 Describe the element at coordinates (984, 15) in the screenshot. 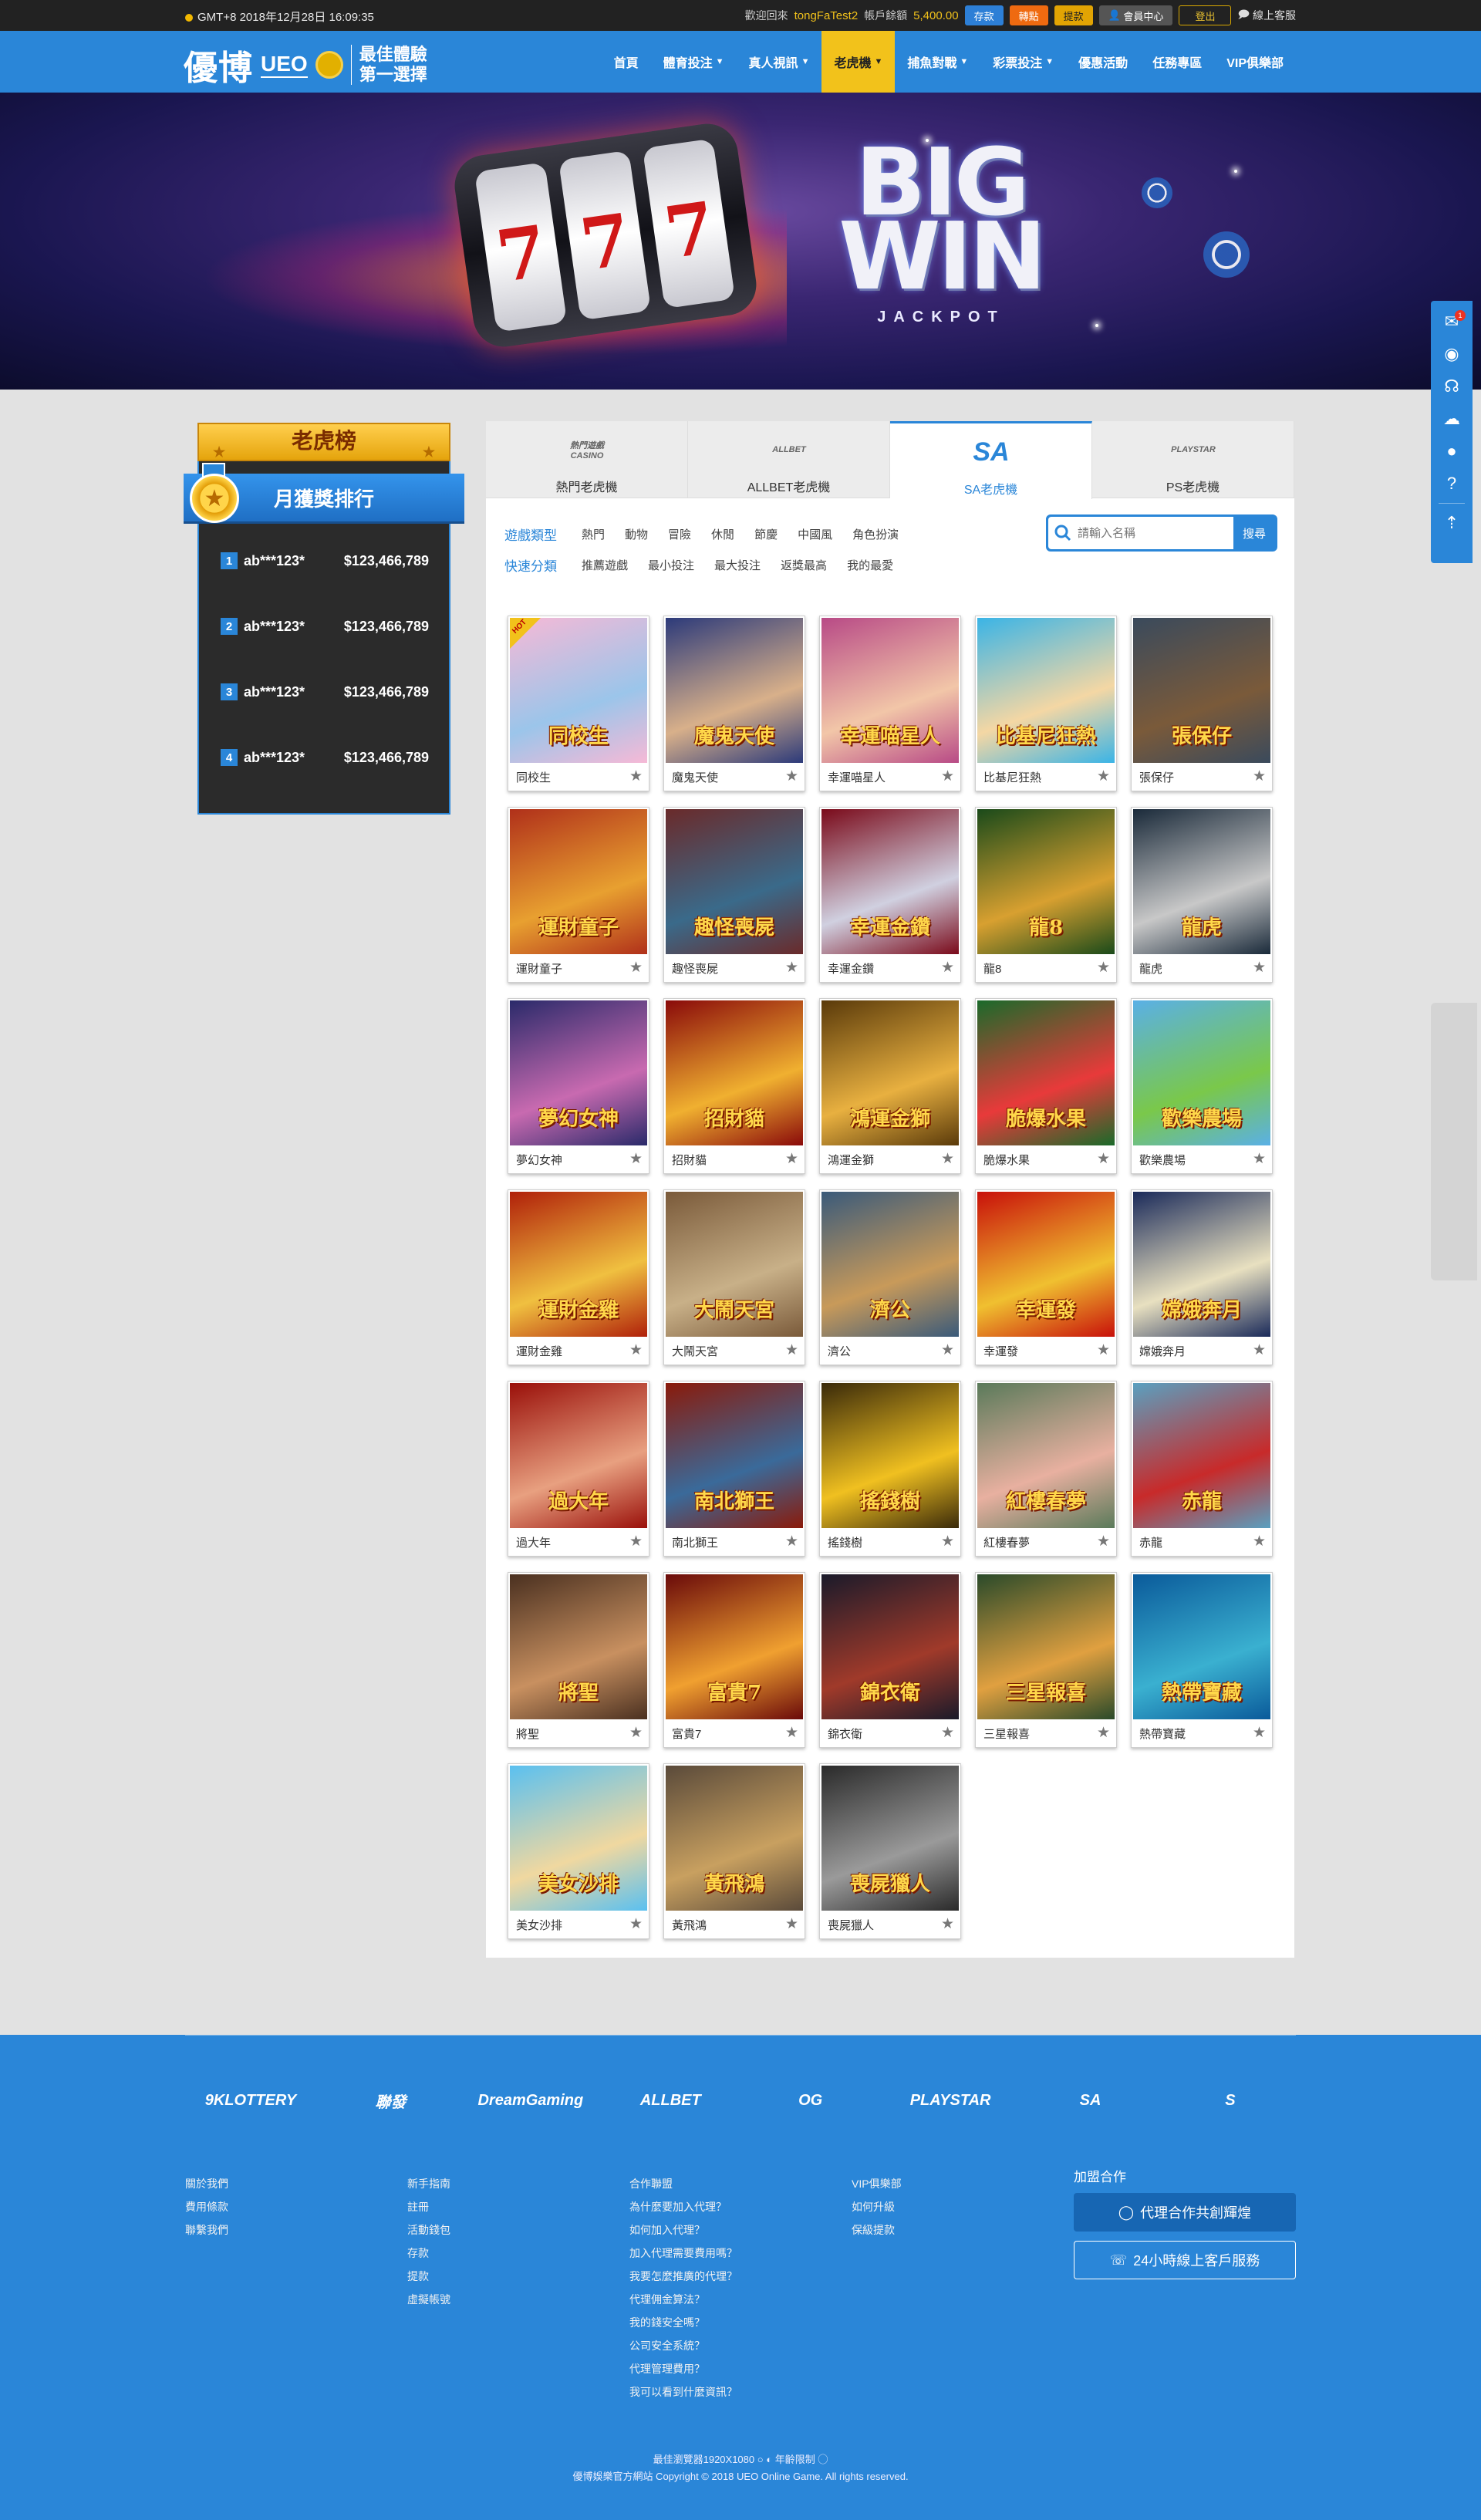

I see `deposit-button: 存款` at that location.